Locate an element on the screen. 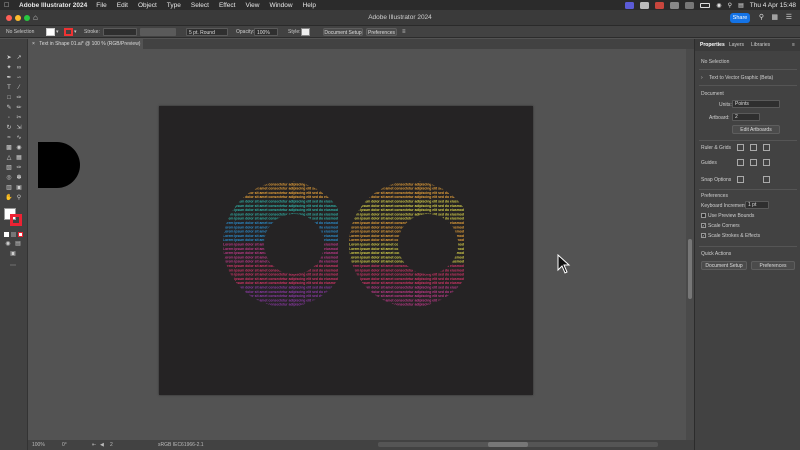 This screenshot has width=800, height=450. snap-to-pixel-icon is located at coordinates (766, 179).